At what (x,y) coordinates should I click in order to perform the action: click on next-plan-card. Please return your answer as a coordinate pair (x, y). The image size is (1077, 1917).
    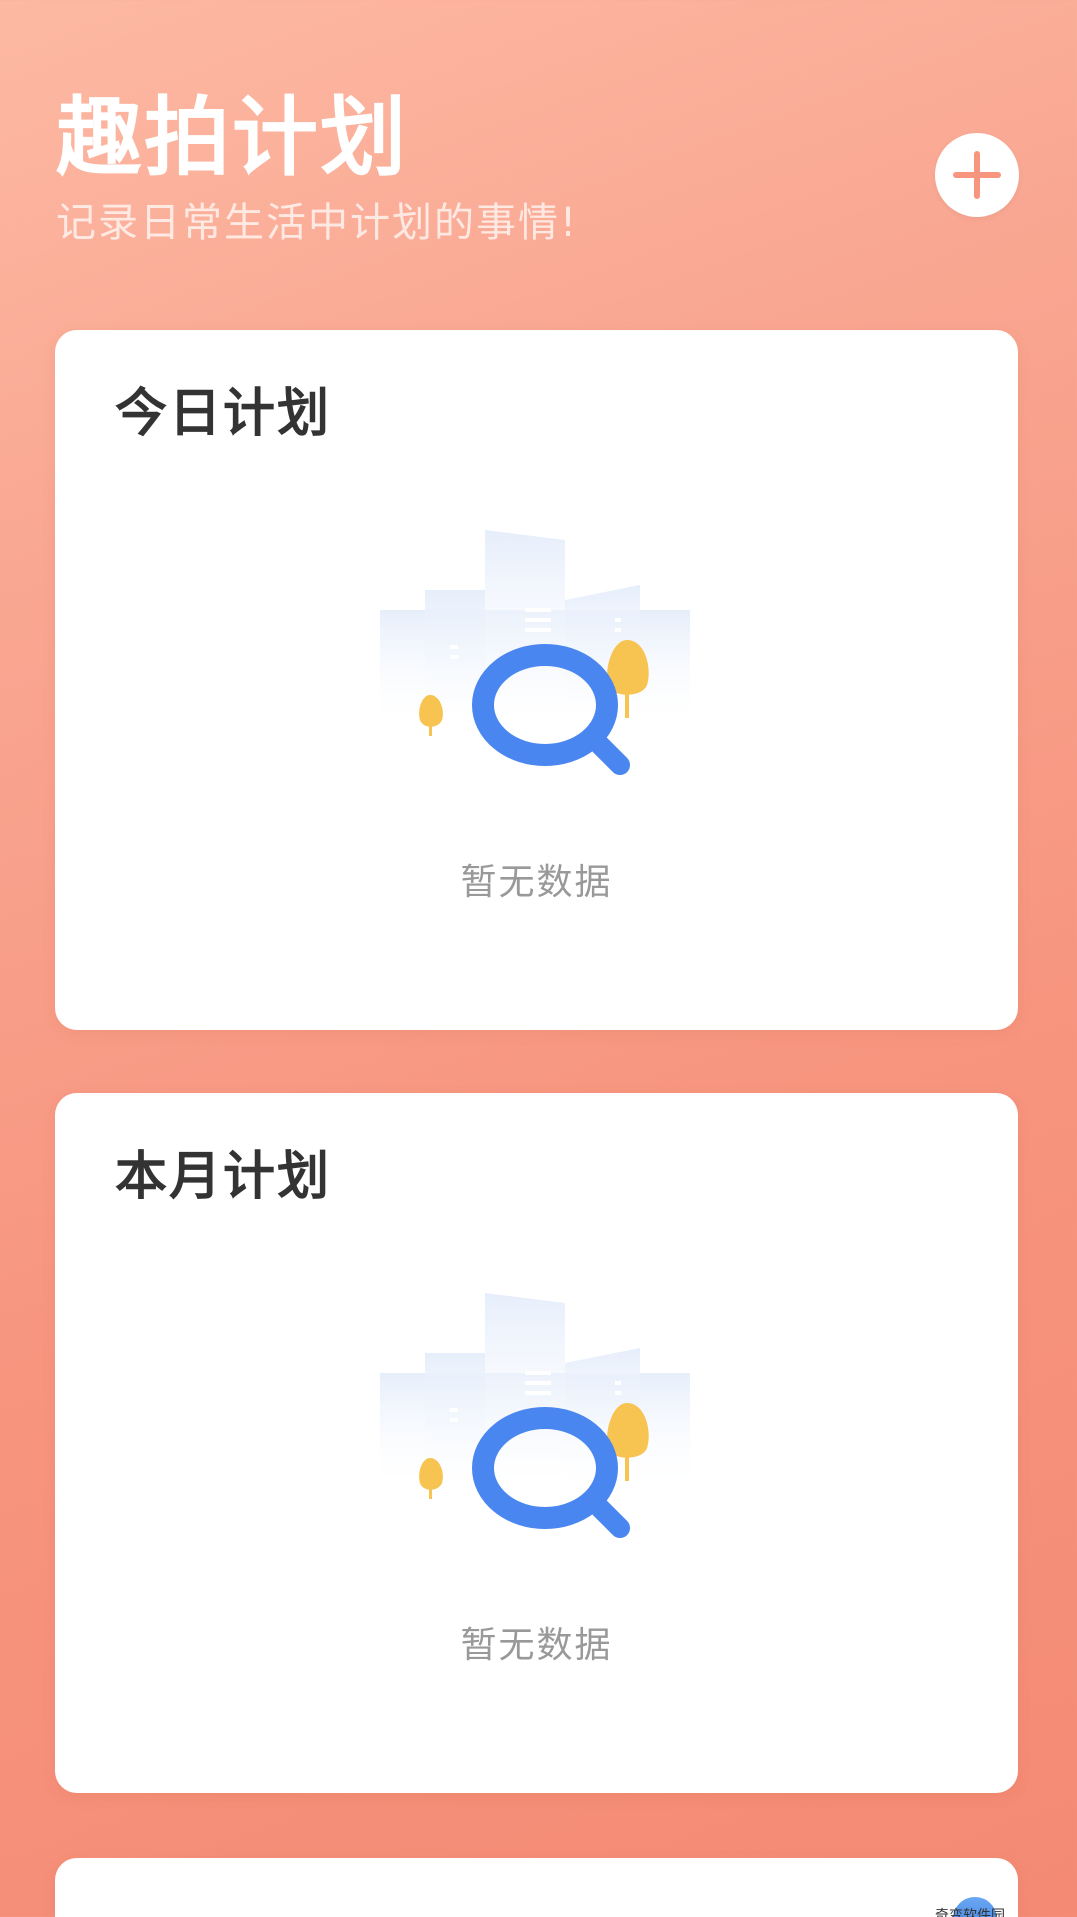
    Looking at the image, I should click on (536, 1887).